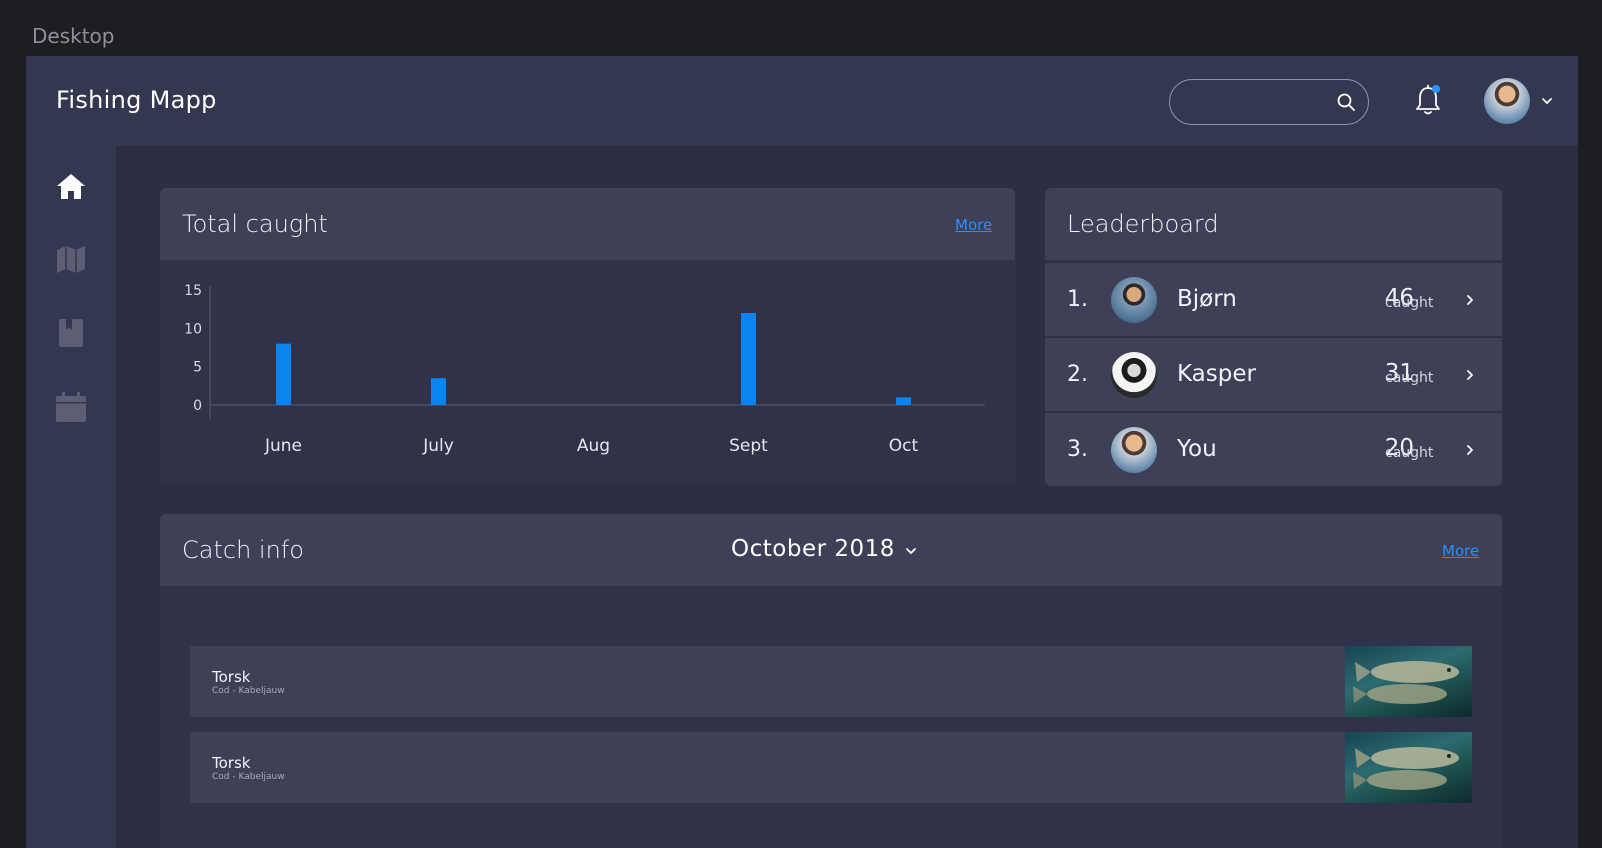 Image resolution: width=1602 pixels, height=848 pixels. What do you see at coordinates (193, 291) in the screenshot?
I see `y-tick-label: 15` at bounding box center [193, 291].